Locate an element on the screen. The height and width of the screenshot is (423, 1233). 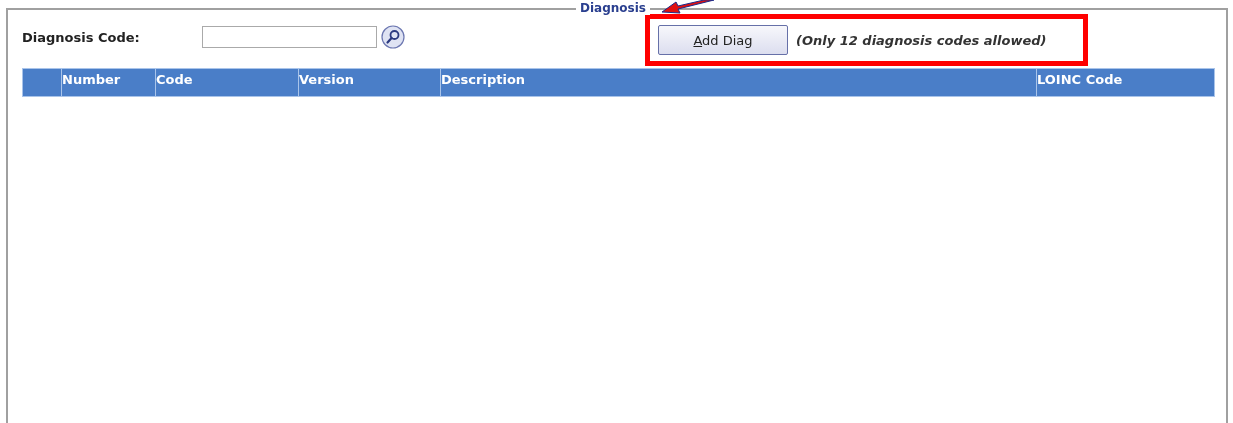
field-label: Diagnosis Code: is located at coordinates (81, 37).